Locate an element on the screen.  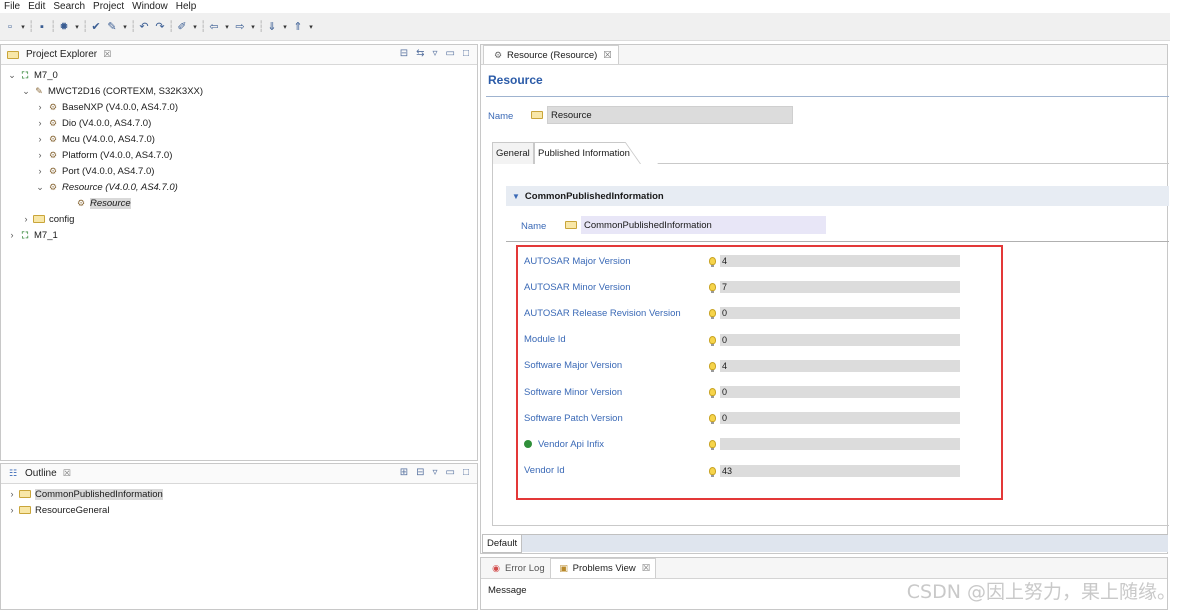
menu-help: Help is located at coordinates (186, 6).